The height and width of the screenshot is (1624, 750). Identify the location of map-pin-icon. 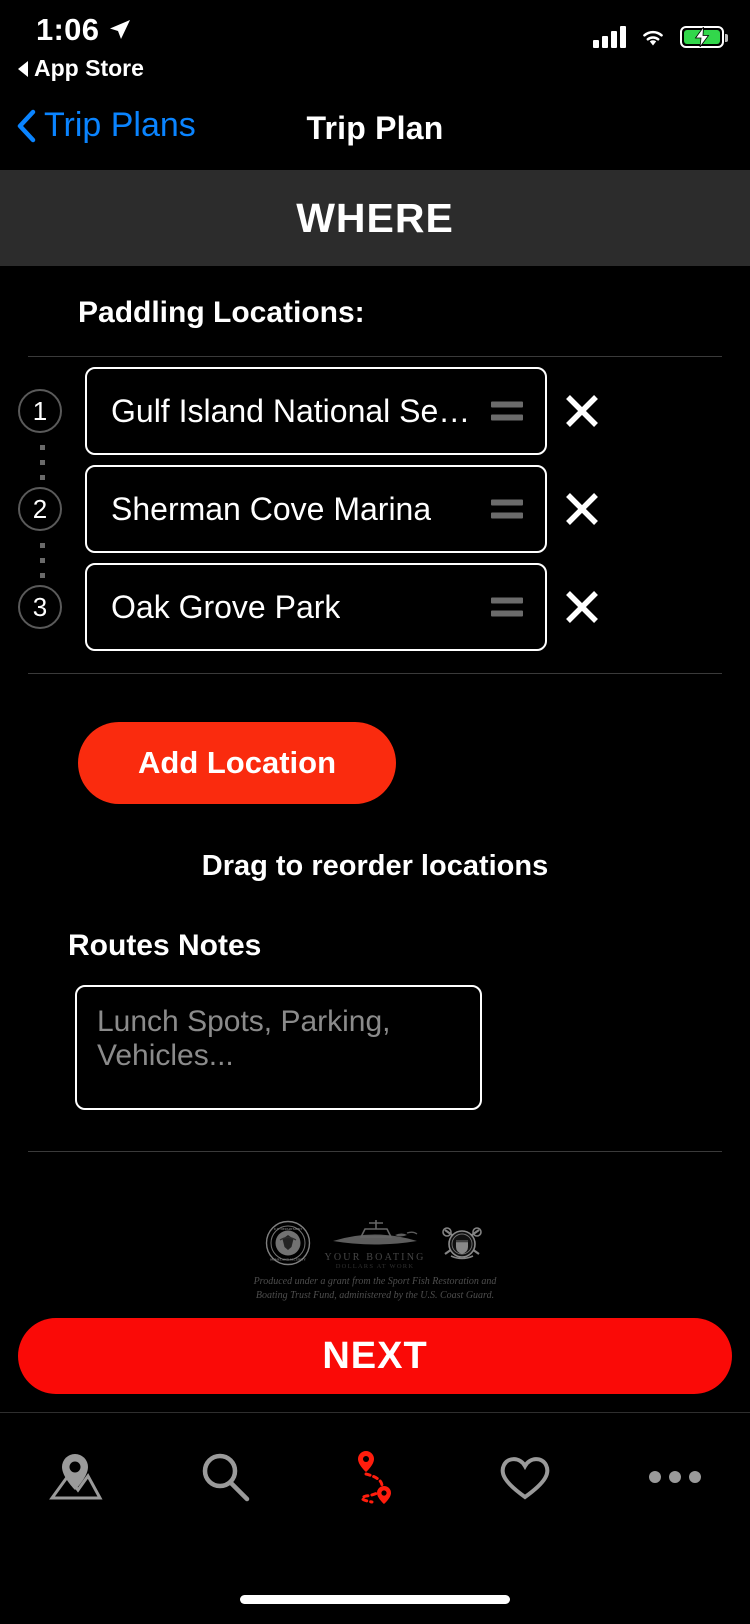
(76, 1477).